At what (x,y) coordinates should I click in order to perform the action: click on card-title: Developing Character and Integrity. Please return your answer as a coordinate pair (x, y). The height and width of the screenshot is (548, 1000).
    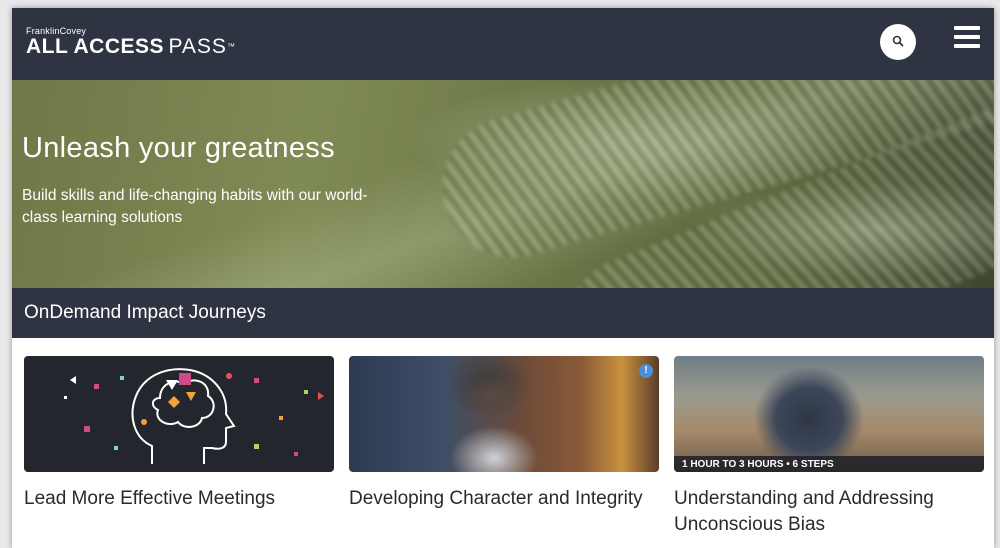
    Looking at the image, I should click on (504, 499).